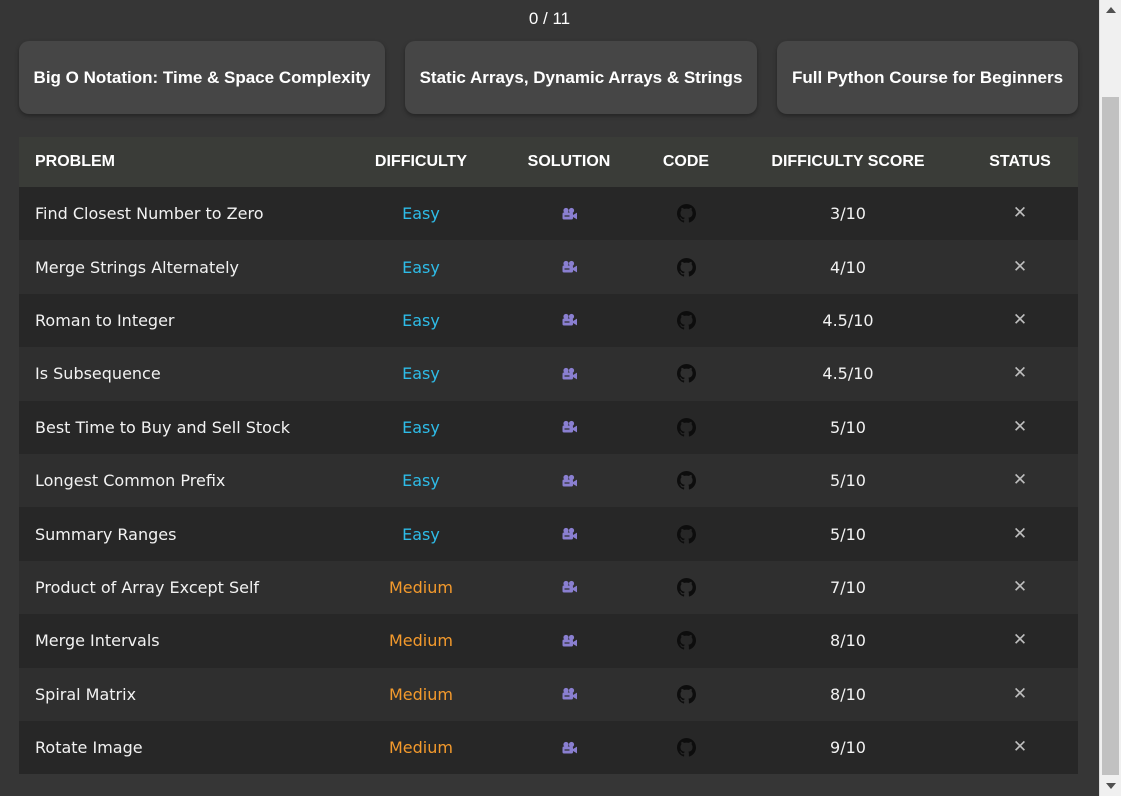  What do you see at coordinates (85, 694) in the screenshot?
I see `problem-name: Spiral Matrix` at bounding box center [85, 694].